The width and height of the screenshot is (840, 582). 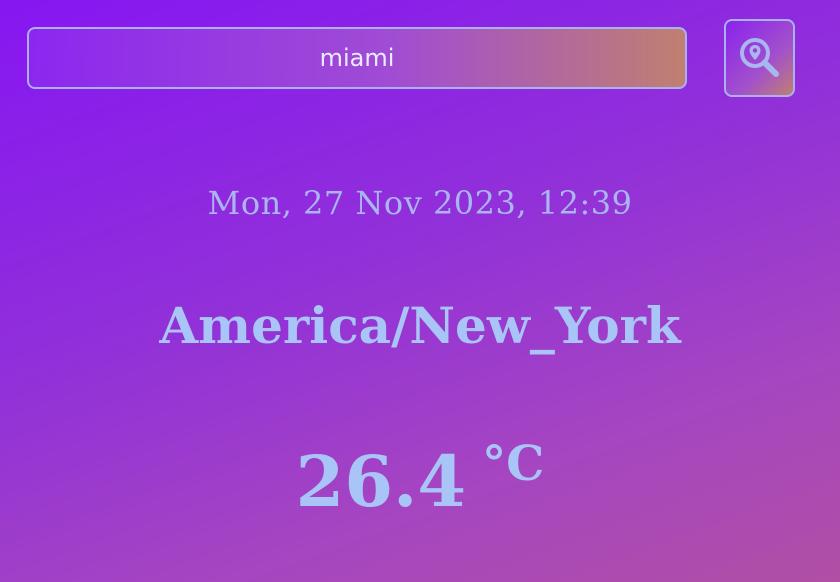 What do you see at coordinates (513, 464) in the screenshot?
I see `temperature-unit: °C` at bounding box center [513, 464].